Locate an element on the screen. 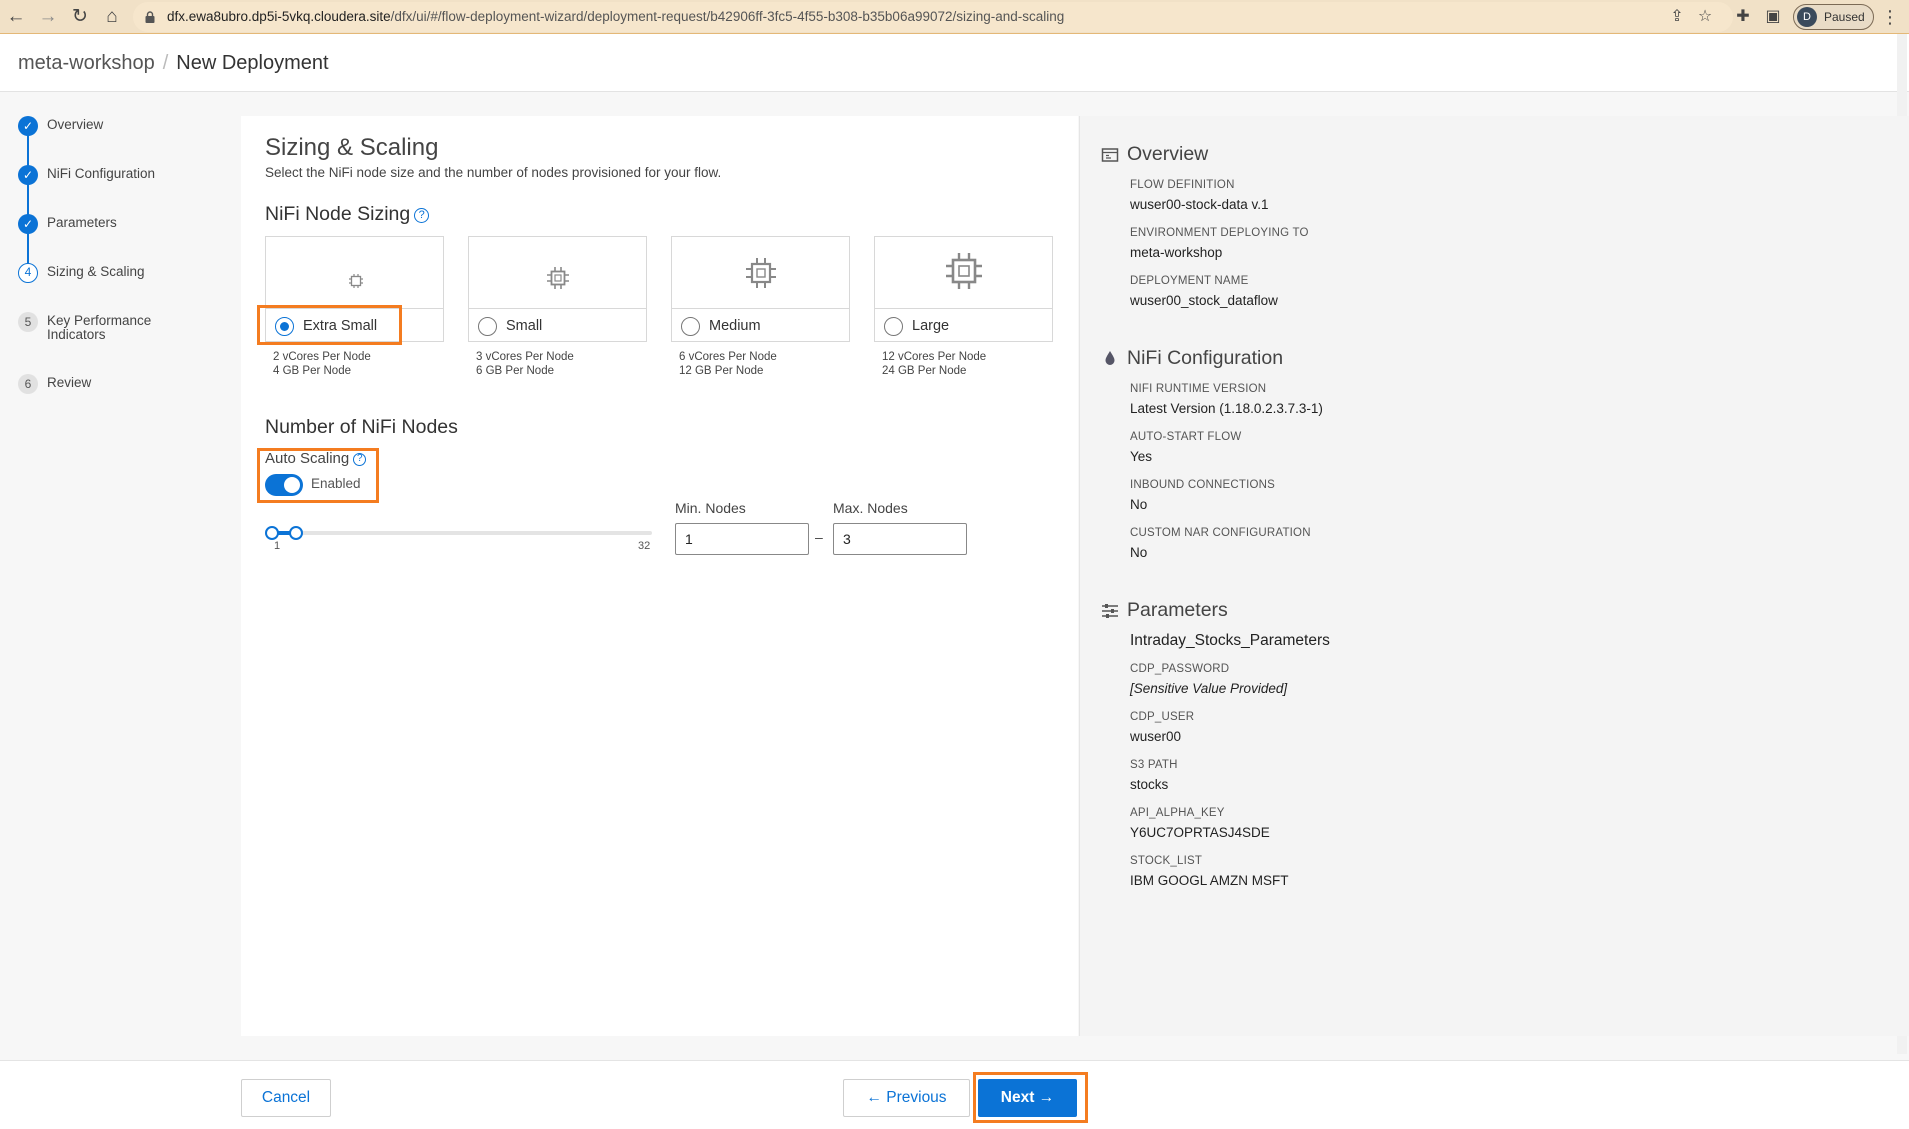 The height and width of the screenshot is (1129, 1909). summary-key: CDP_USER is located at coordinates (1162, 717).